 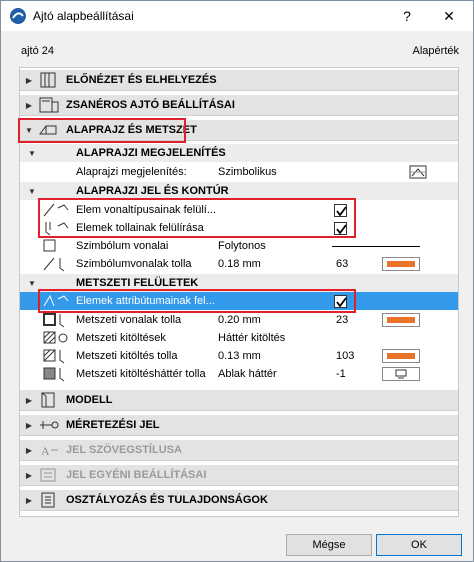 I want to click on monitor-icon, so click(x=401, y=374).